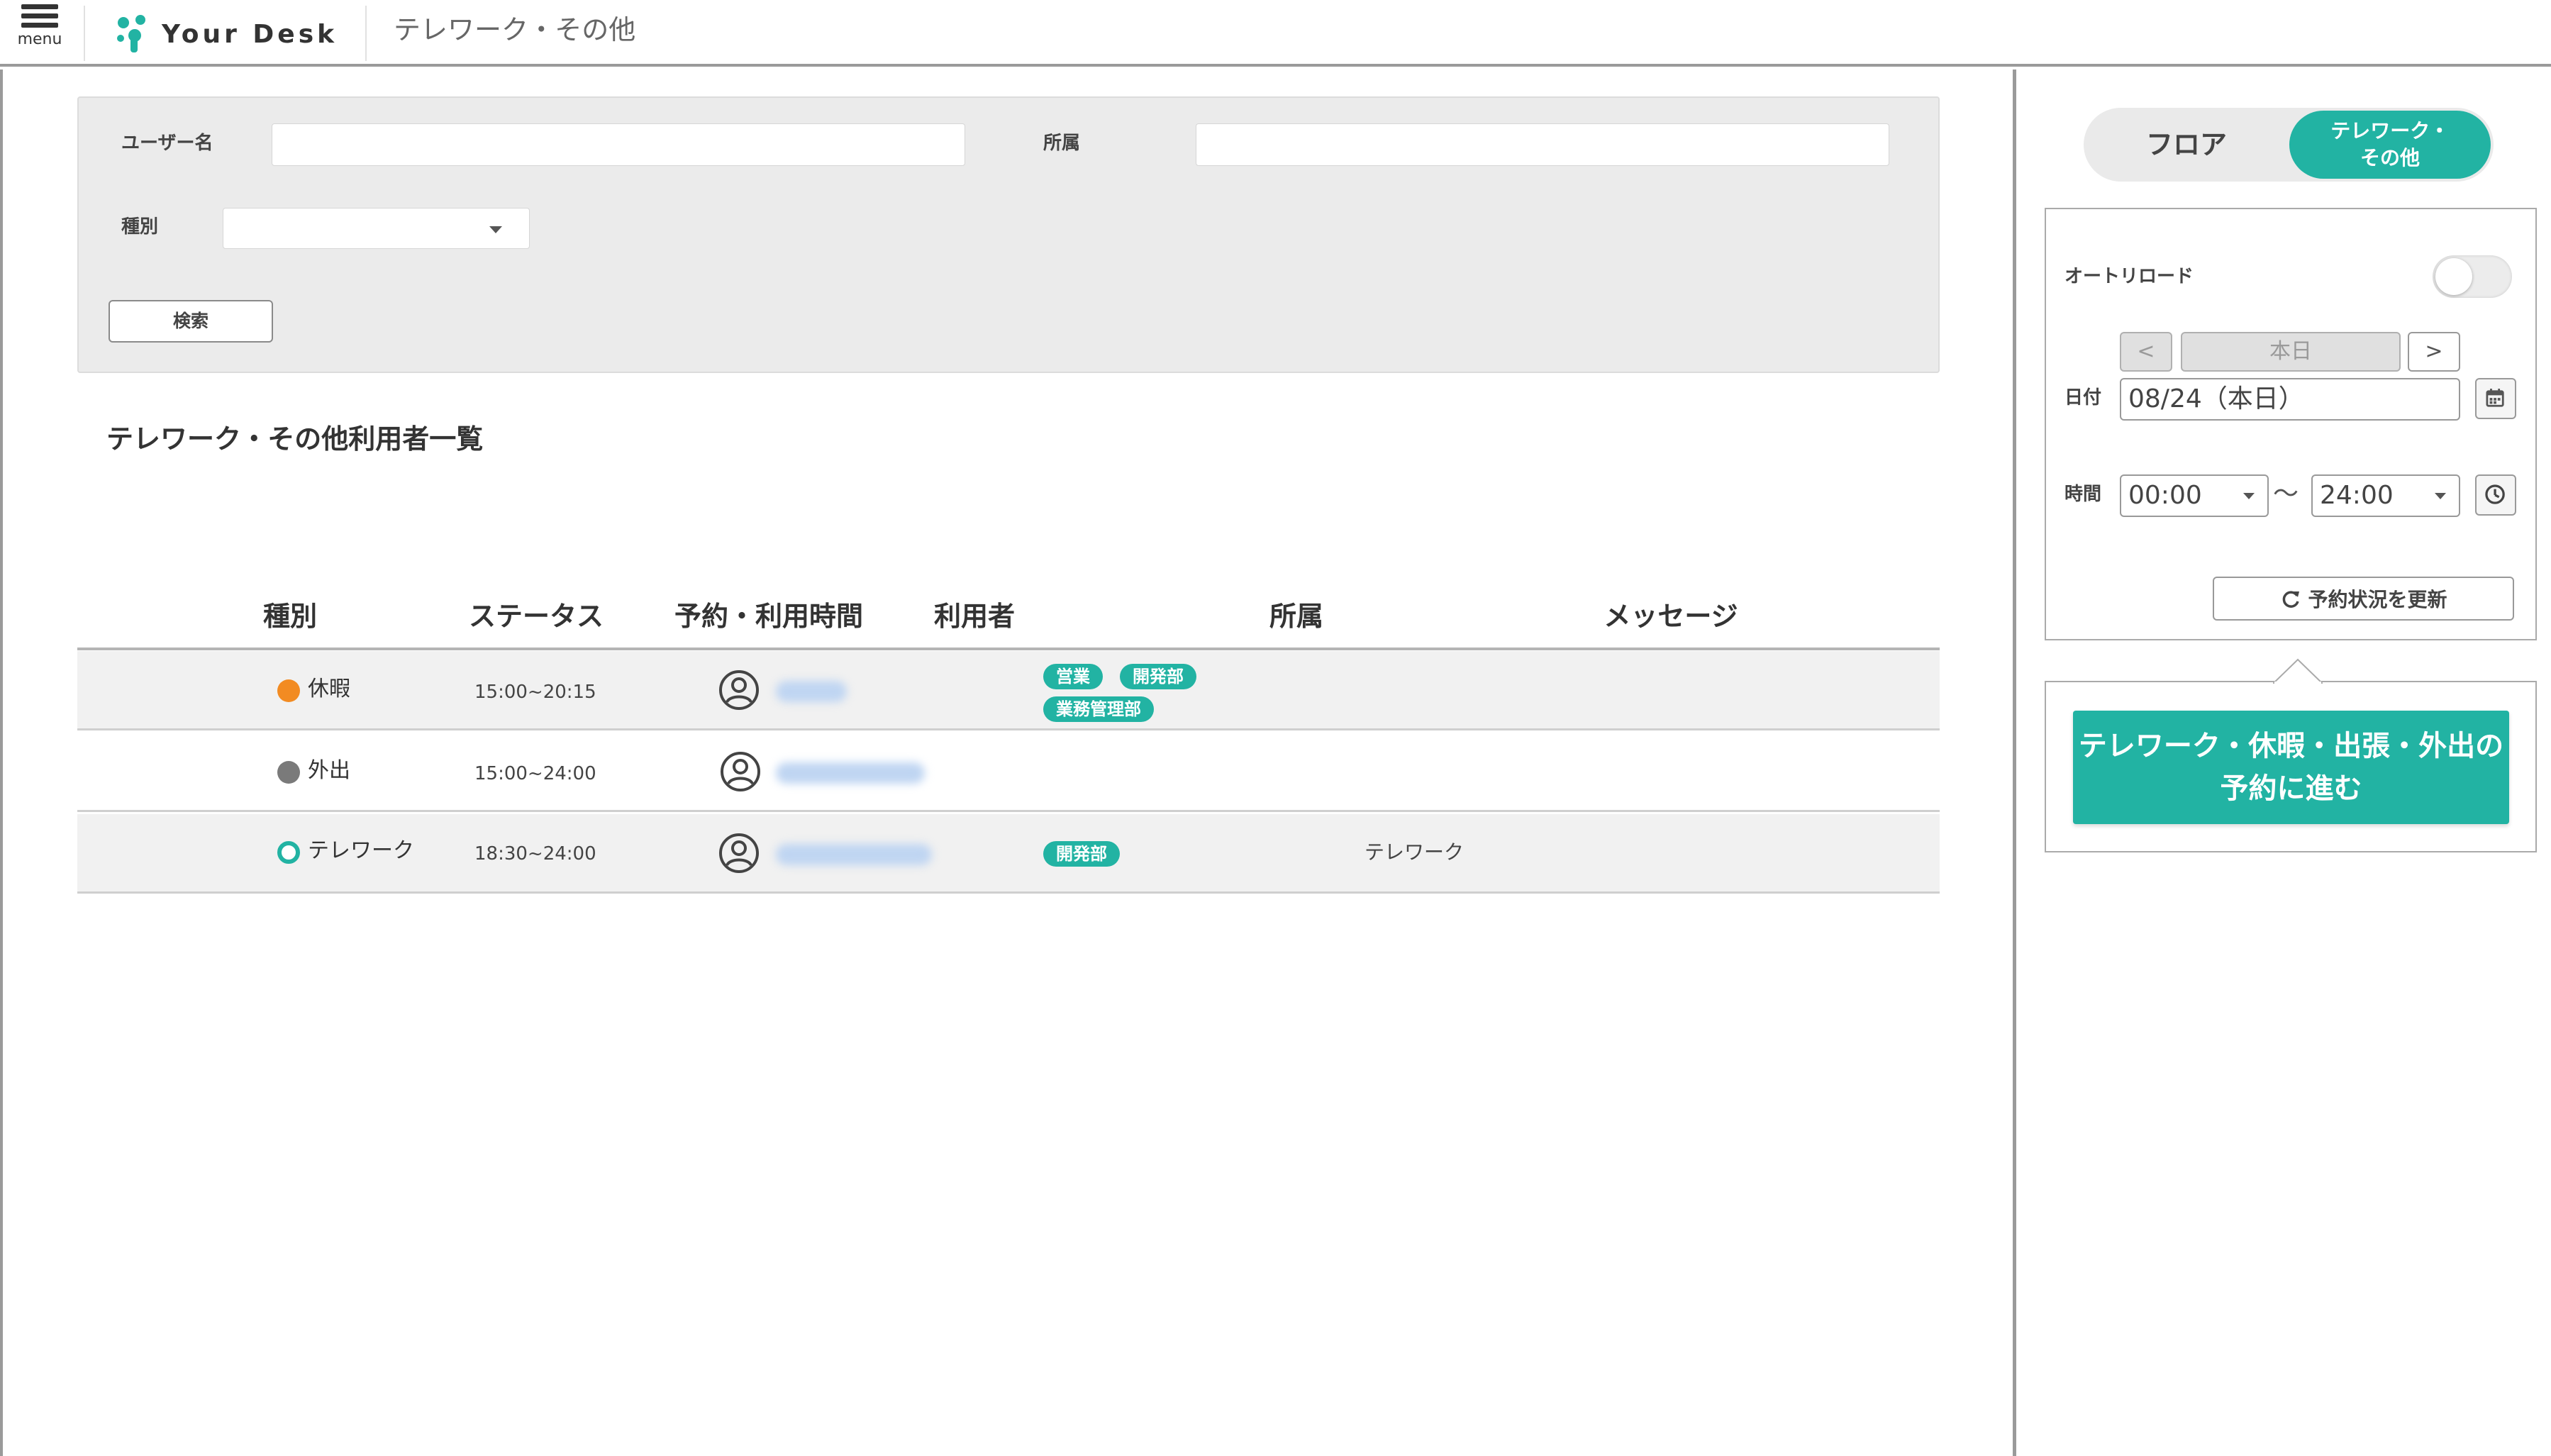  I want to click on menu-button: menu, so click(39, 32).